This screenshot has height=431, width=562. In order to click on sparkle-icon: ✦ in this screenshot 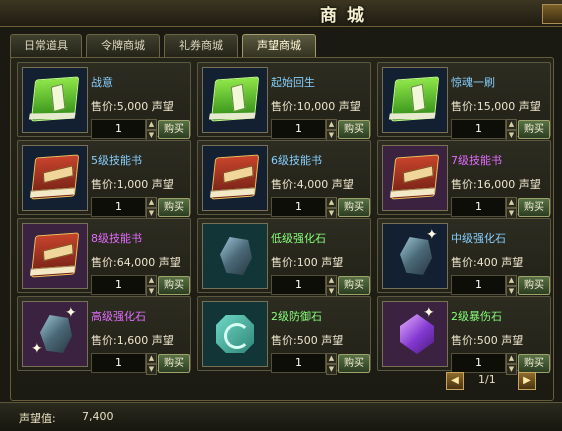, I will do `click(71, 313)`.